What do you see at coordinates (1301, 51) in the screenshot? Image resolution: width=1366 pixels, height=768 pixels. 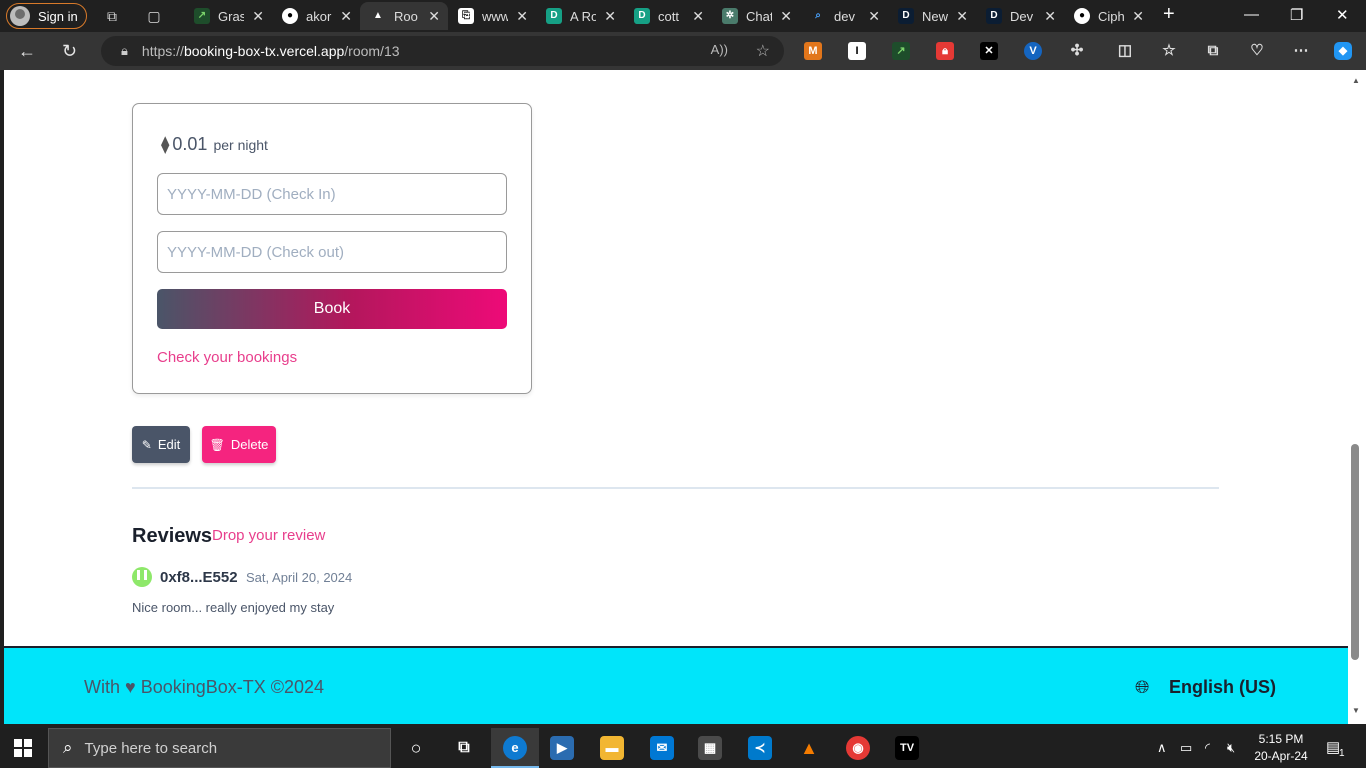 I see `more-menu-icon: ⋯` at bounding box center [1301, 51].